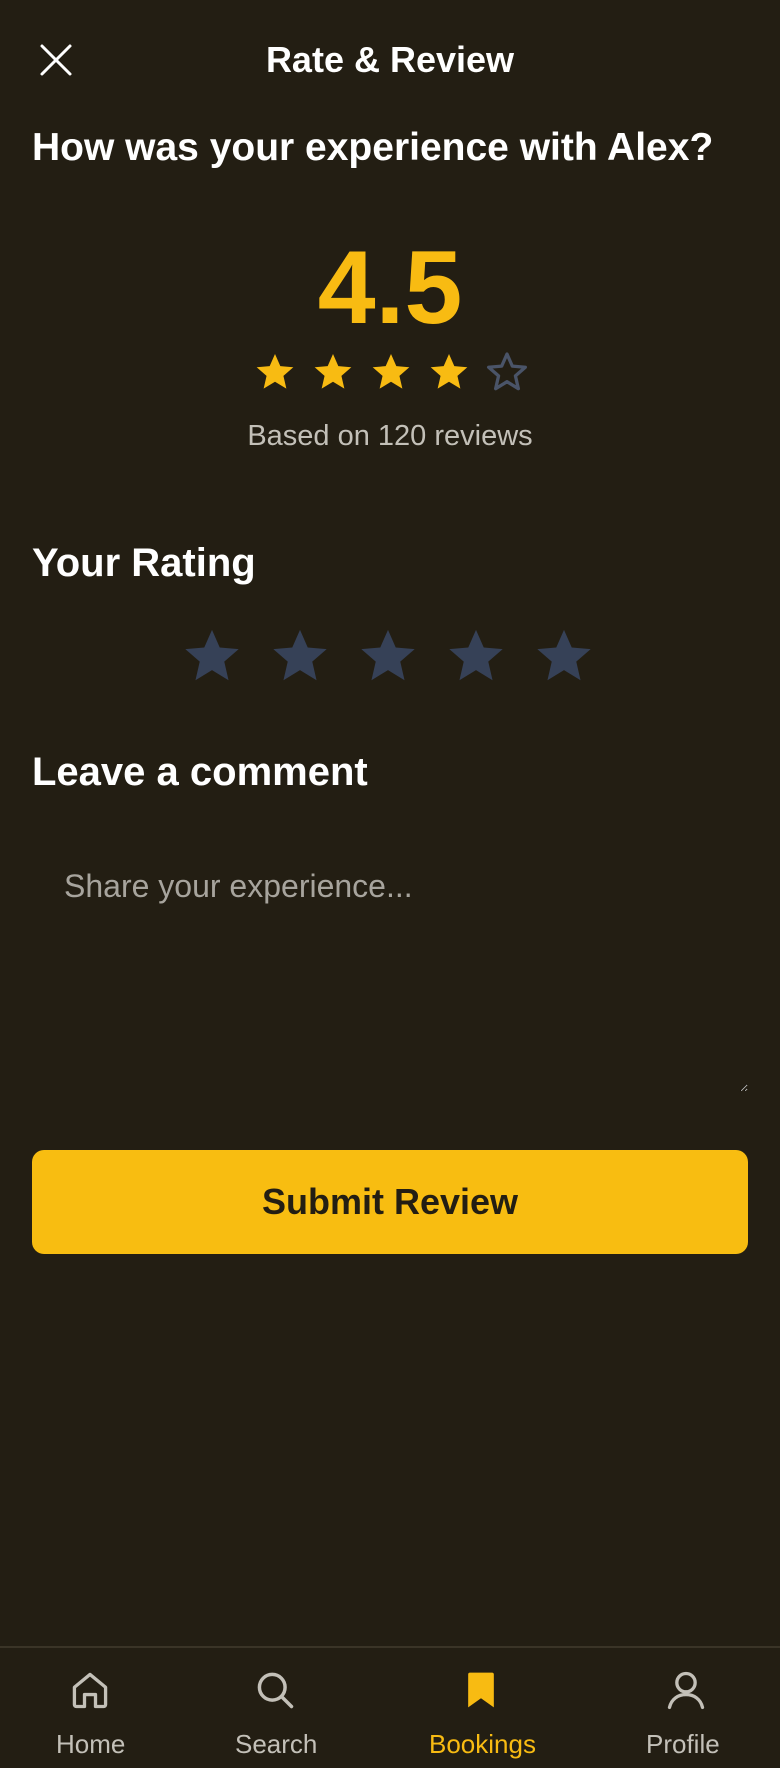 This screenshot has width=780, height=1768. I want to click on nav-label-search: Search, so click(276, 1744).